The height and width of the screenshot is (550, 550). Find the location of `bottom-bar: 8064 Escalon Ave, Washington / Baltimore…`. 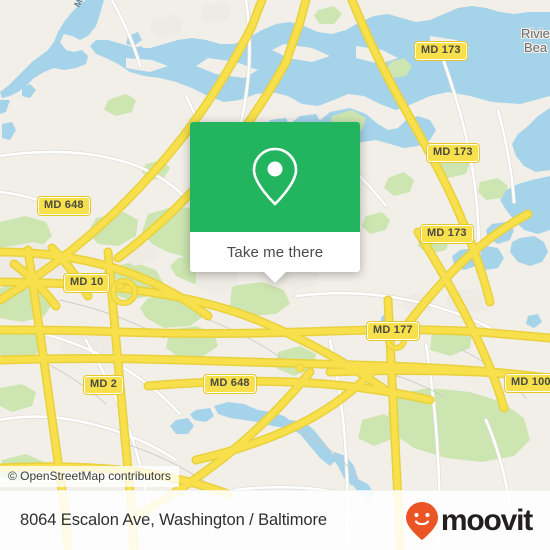

bottom-bar: 8064 Escalon Ave, Washington / Baltimore… is located at coordinates (275, 520).